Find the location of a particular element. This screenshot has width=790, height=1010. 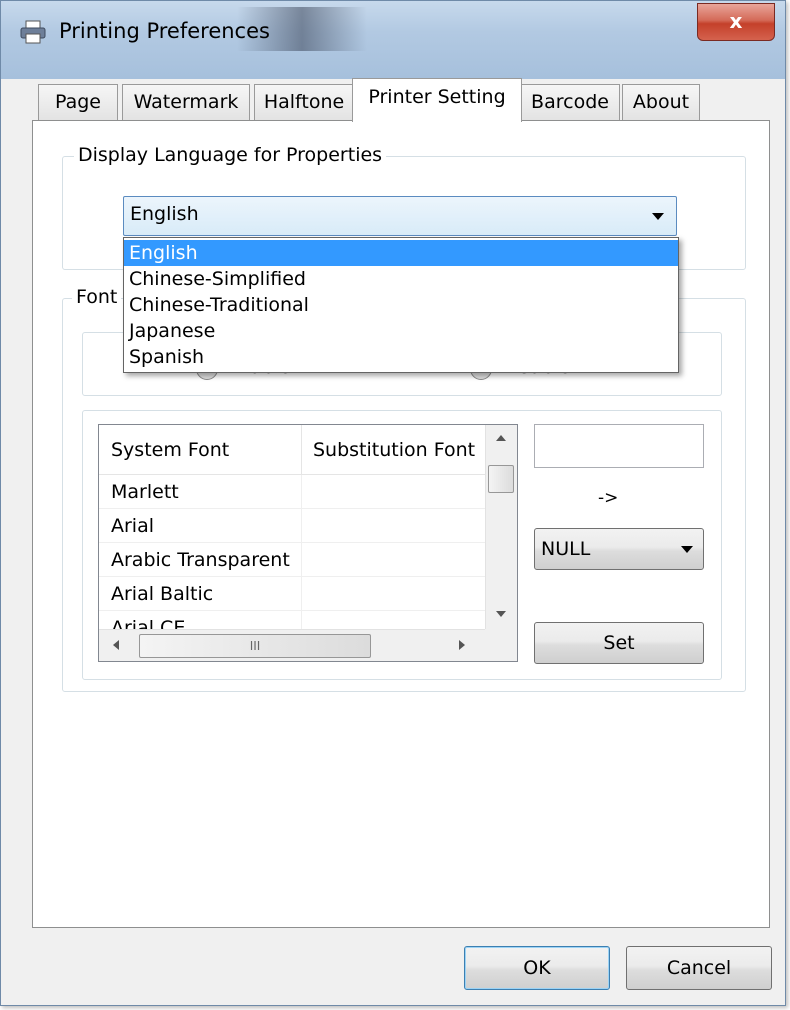

table-row: Arabic Transparent is located at coordinates (292, 560).